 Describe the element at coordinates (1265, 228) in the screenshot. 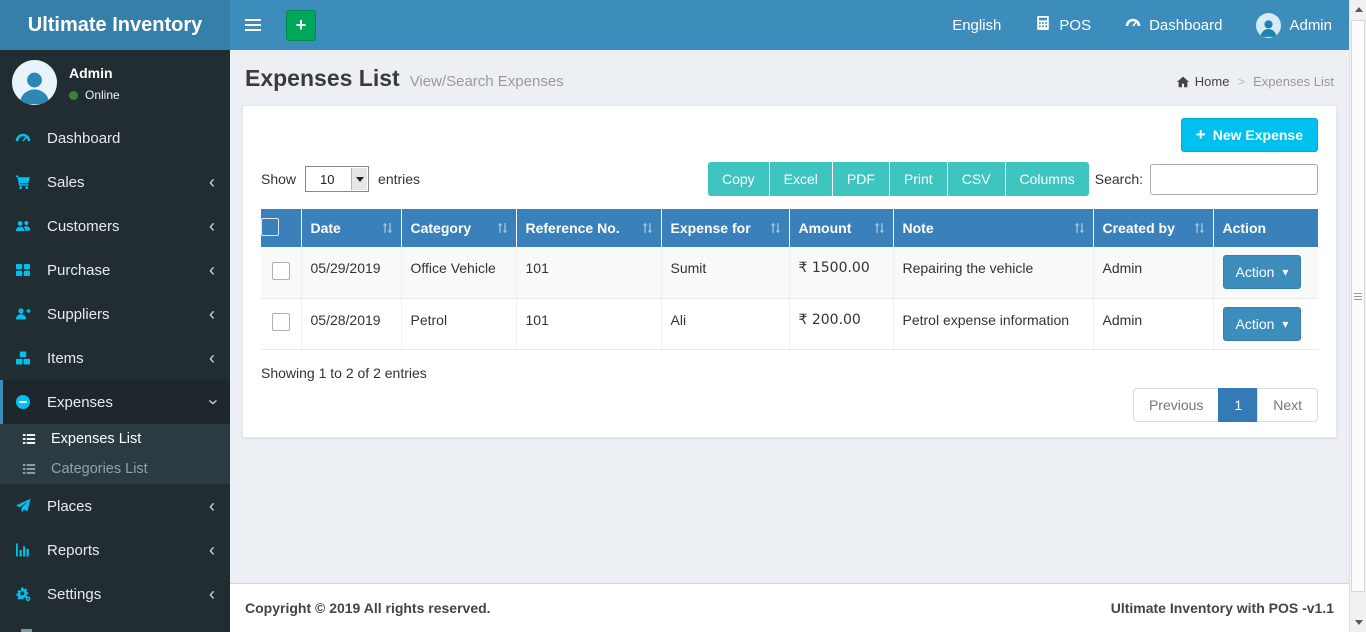

I see `column-header-action: Action` at that location.